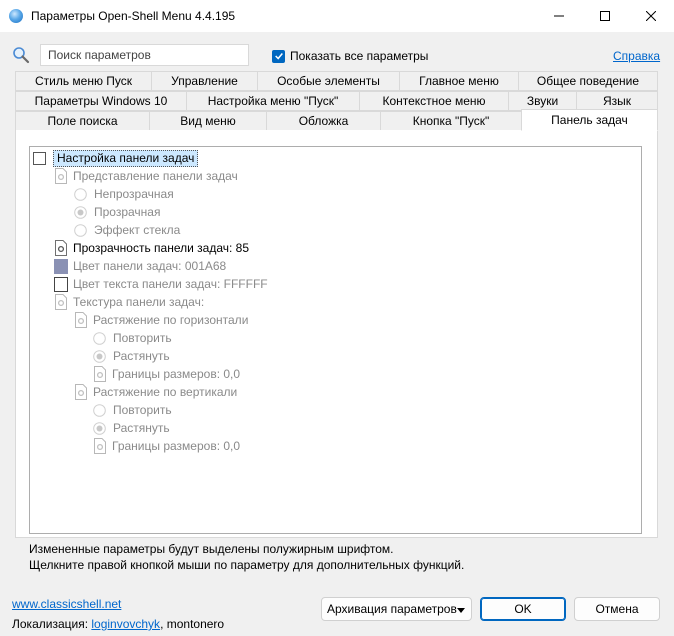 The image size is (674, 636). I want to click on search-icon, so click(21, 55).